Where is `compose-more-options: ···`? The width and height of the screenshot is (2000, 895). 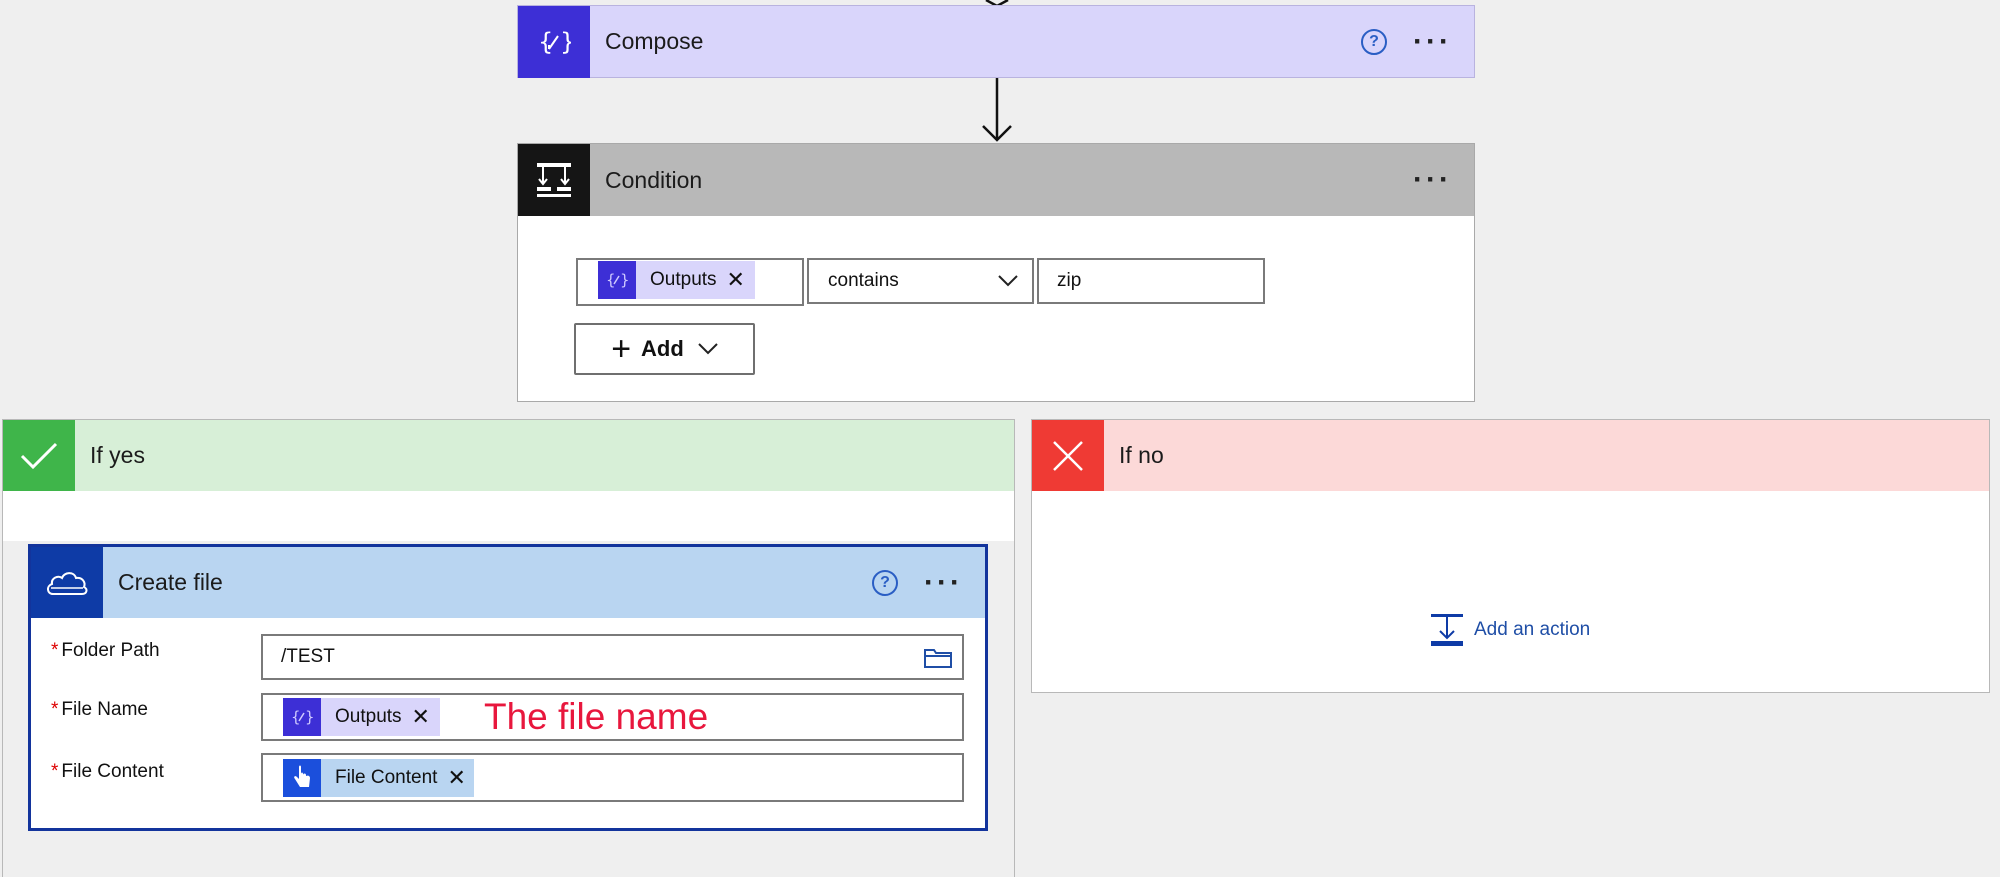 compose-more-options: ··· is located at coordinates (1432, 41).